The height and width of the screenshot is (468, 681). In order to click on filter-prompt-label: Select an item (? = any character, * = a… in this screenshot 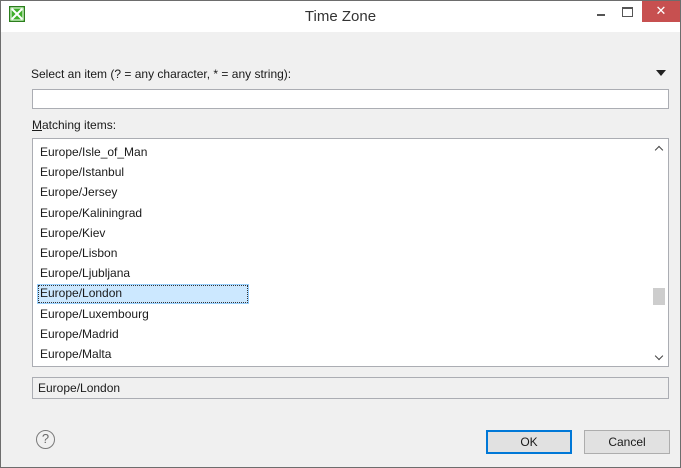, I will do `click(161, 74)`.